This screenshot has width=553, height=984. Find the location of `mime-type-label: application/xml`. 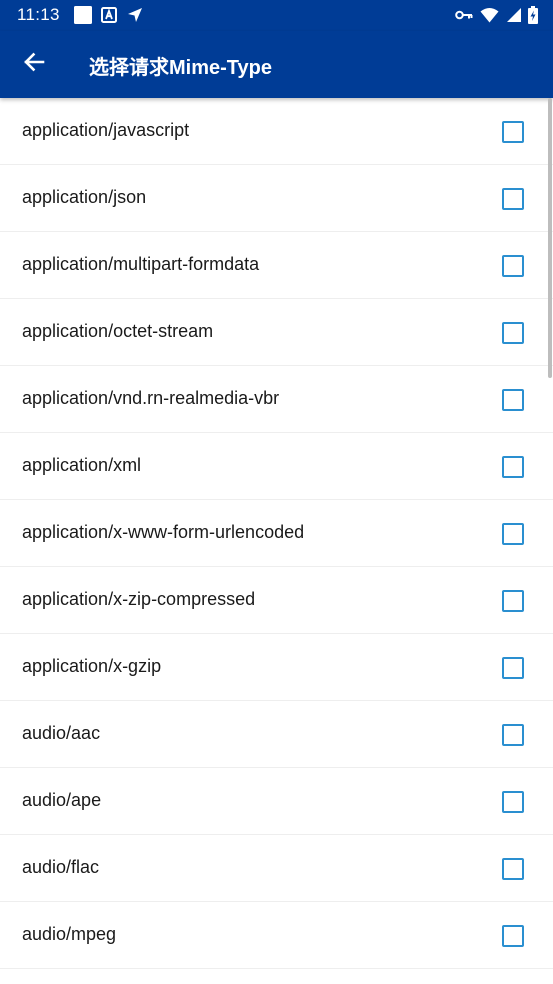

mime-type-label: application/xml is located at coordinates (82, 465).